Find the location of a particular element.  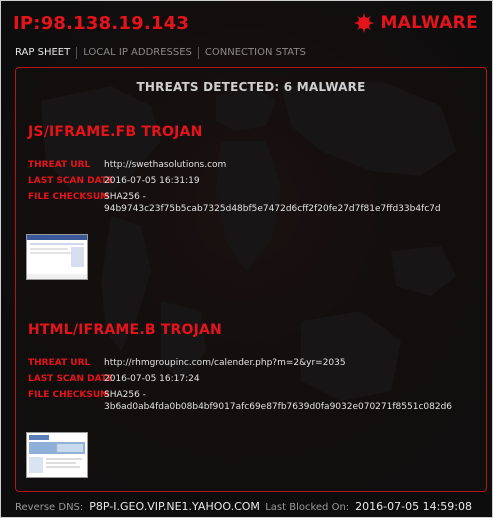

tab-local-ip-addresses: LOCAL IP ADDRESSES is located at coordinates (137, 53).